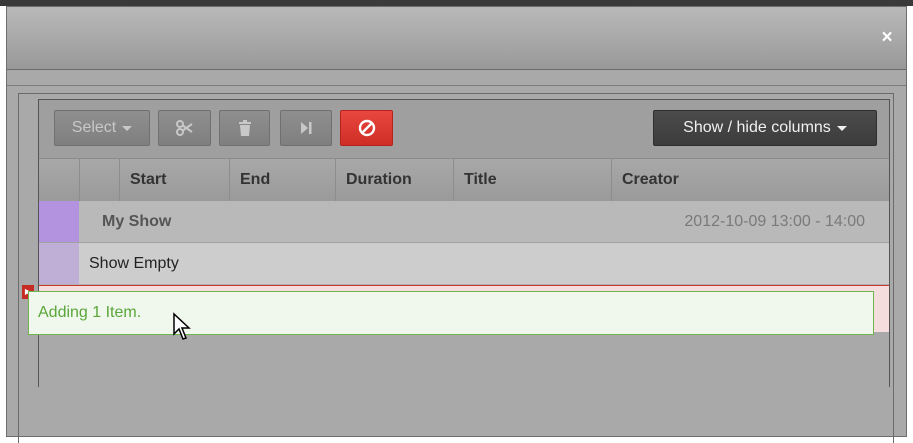 This screenshot has height=443, width=913. I want to click on cancel-button, so click(366, 128).